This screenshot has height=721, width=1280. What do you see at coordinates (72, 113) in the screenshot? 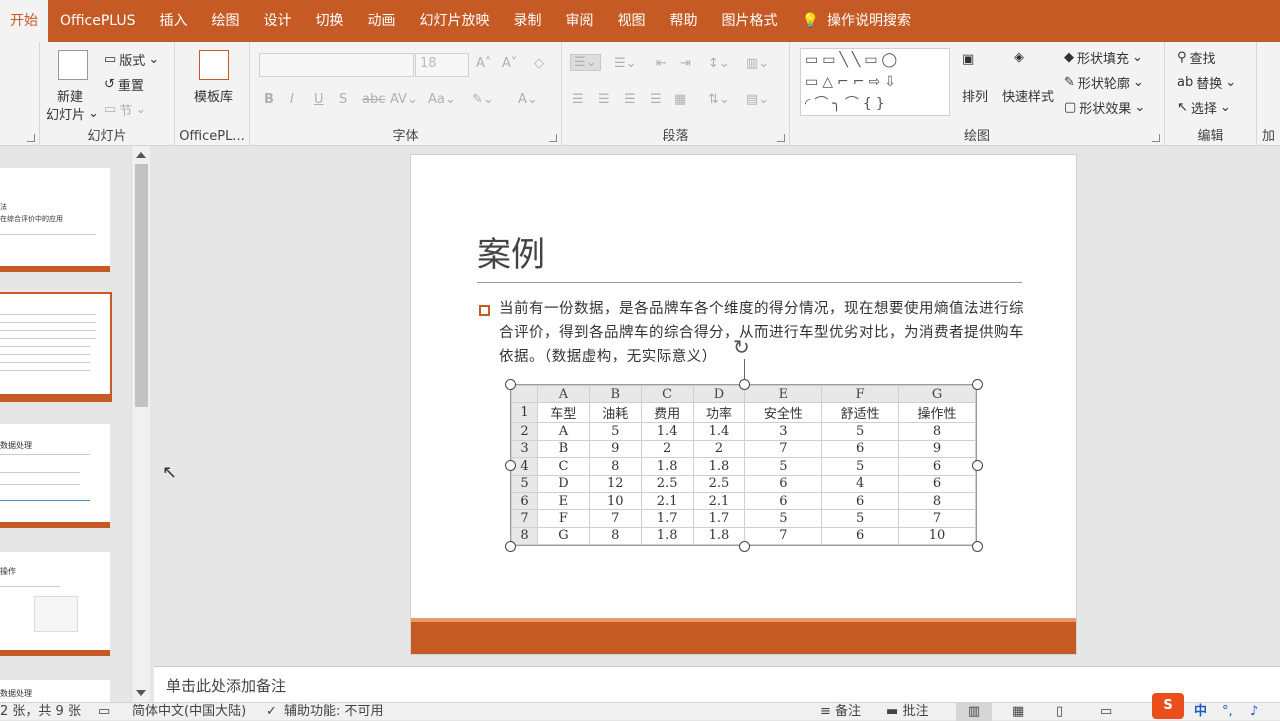
I see `new-slide-dropdown: 幻灯片 ⌄` at bounding box center [72, 113].